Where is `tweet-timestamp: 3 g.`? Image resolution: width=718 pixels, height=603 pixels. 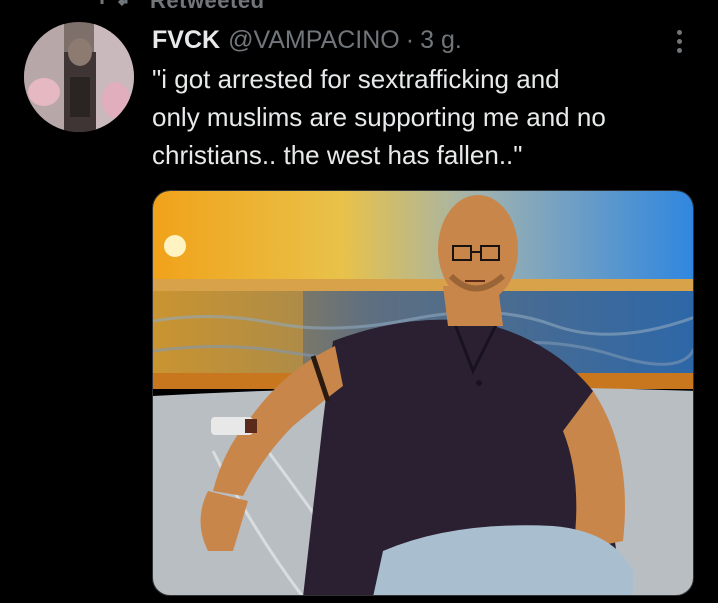
tweet-timestamp: 3 g. is located at coordinates (441, 40).